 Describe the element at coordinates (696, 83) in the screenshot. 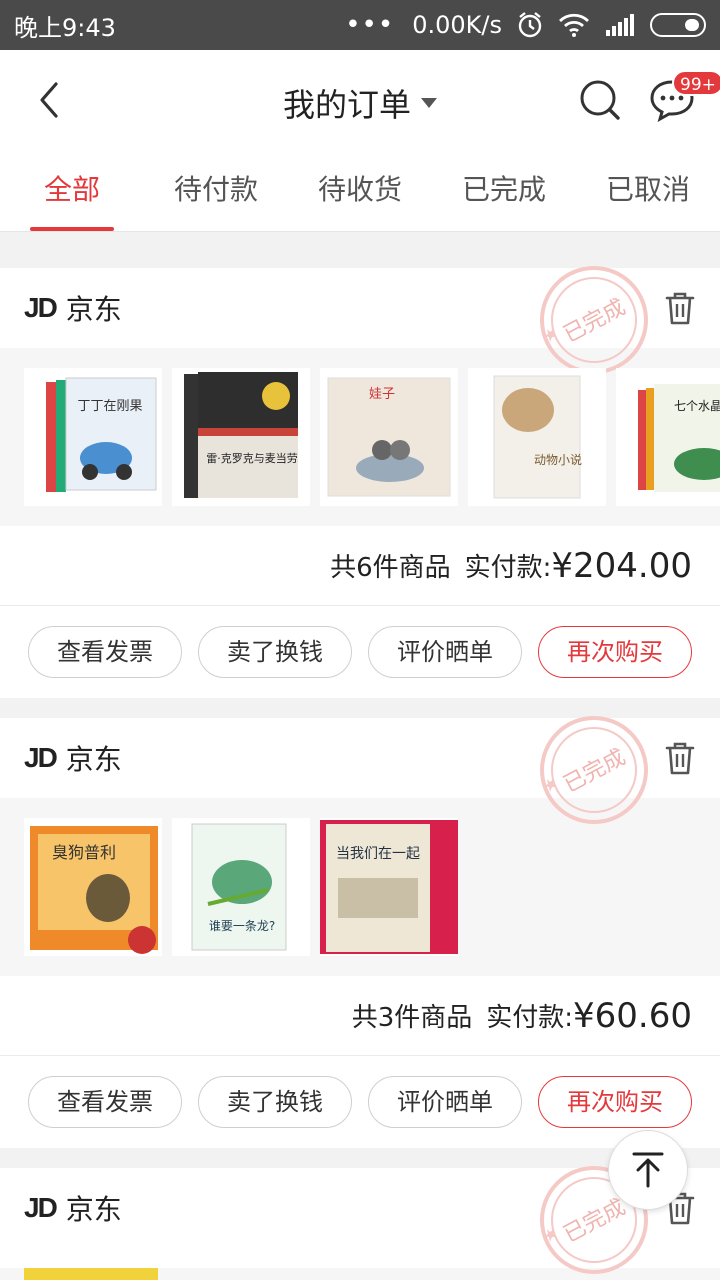

I see `message-badge: 99+` at that location.